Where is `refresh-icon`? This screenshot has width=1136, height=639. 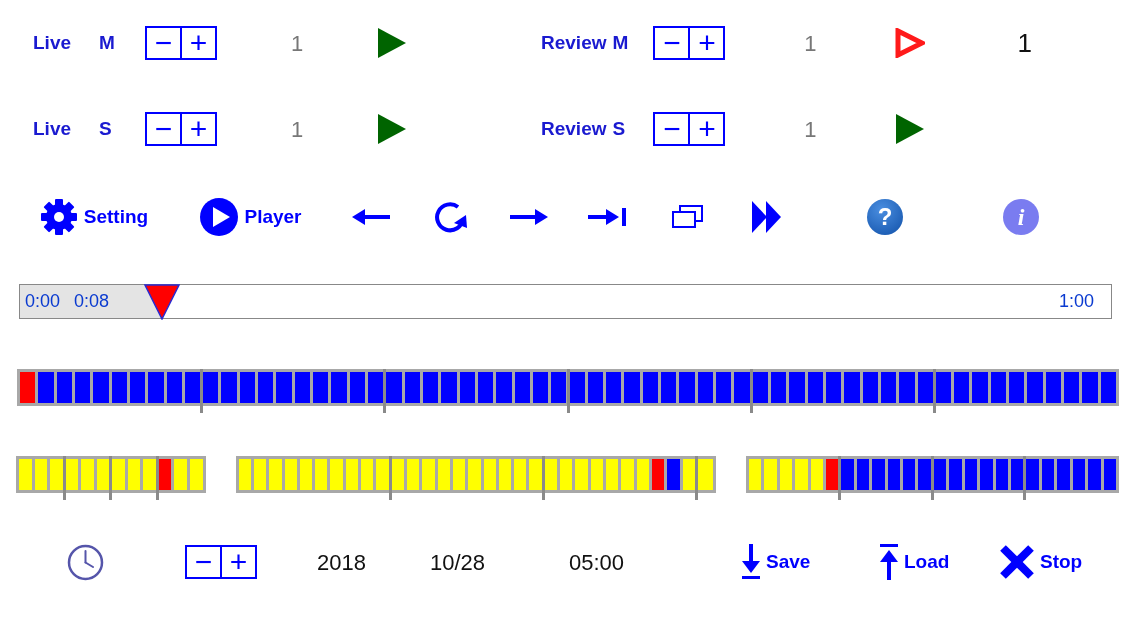
refresh-icon is located at coordinates (450, 217).